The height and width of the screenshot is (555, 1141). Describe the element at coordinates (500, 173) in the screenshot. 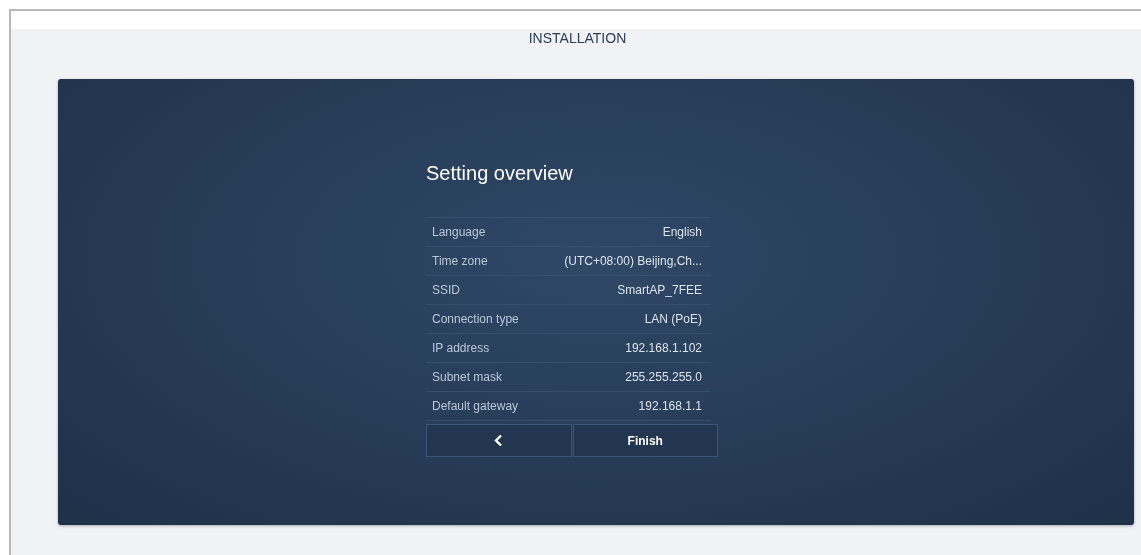

I see `overview-title: Setting overview` at that location.